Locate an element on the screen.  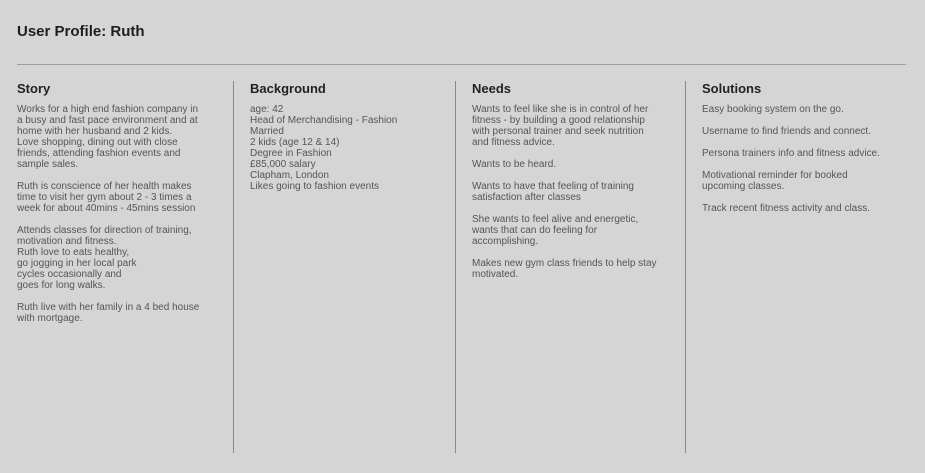
story-text-line: go jogging in her local park is located at coordinates (77, 263).